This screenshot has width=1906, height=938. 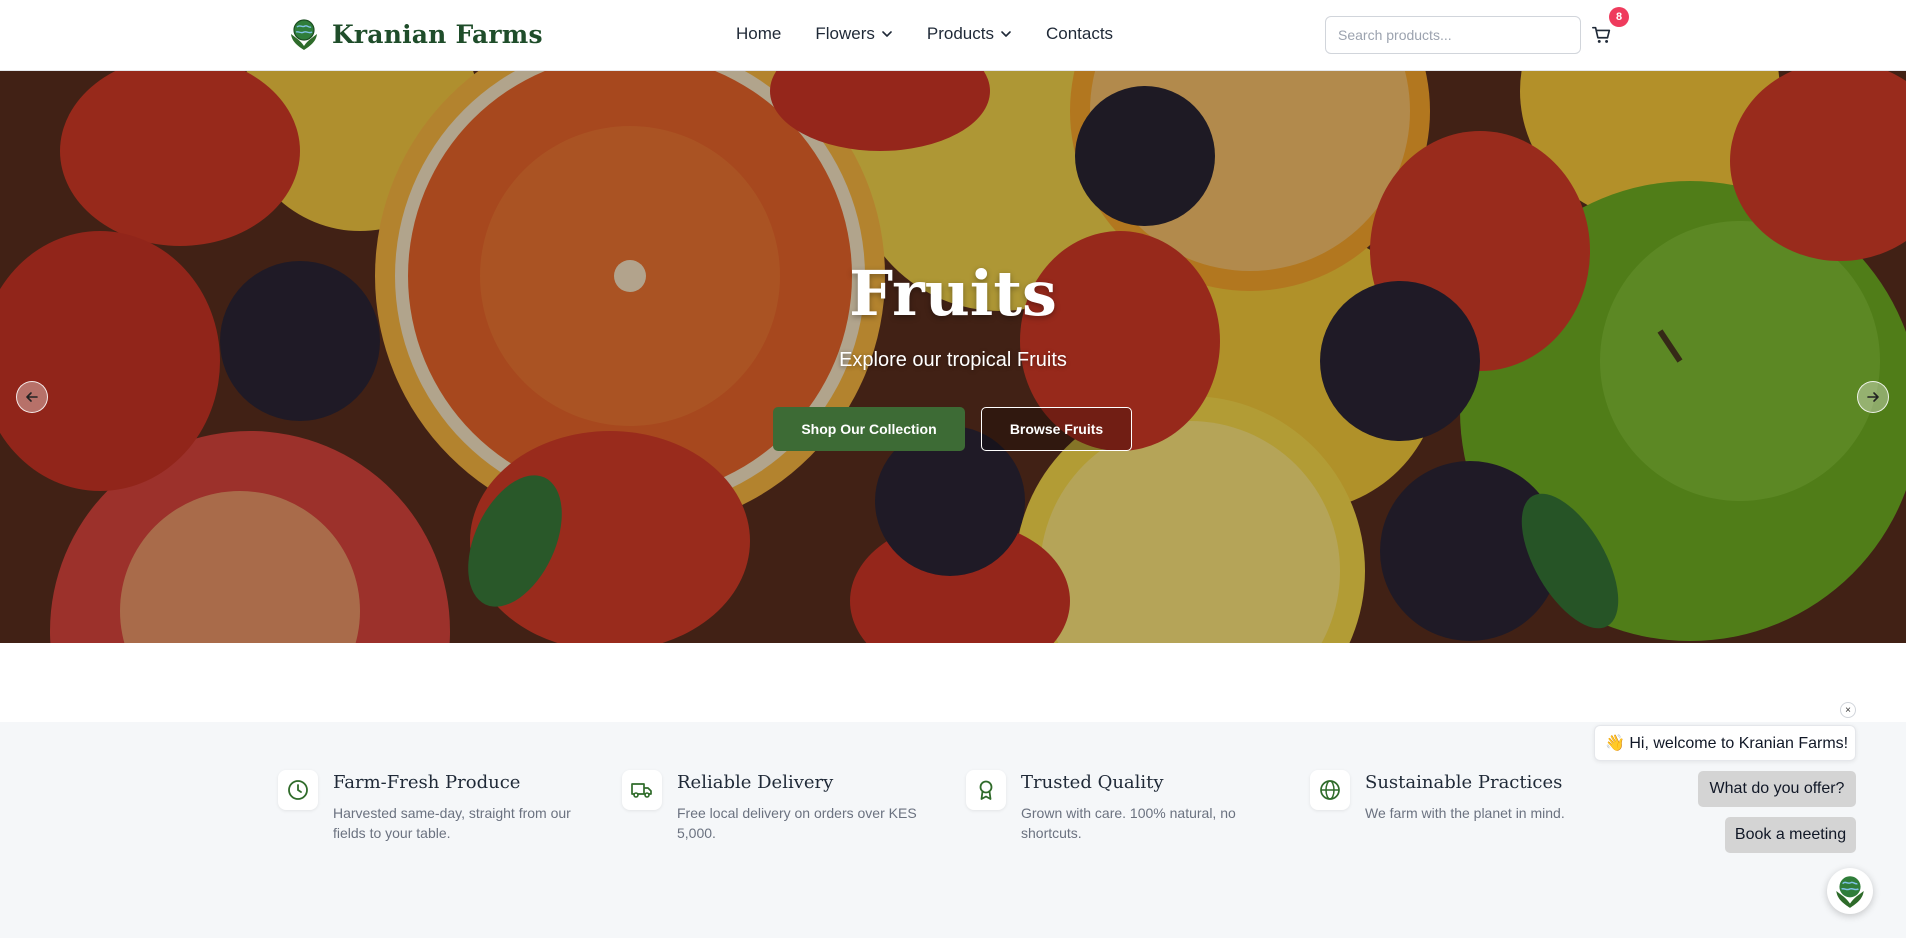 I want to click on nav-item-home: Home, so click(x=758, y=34).